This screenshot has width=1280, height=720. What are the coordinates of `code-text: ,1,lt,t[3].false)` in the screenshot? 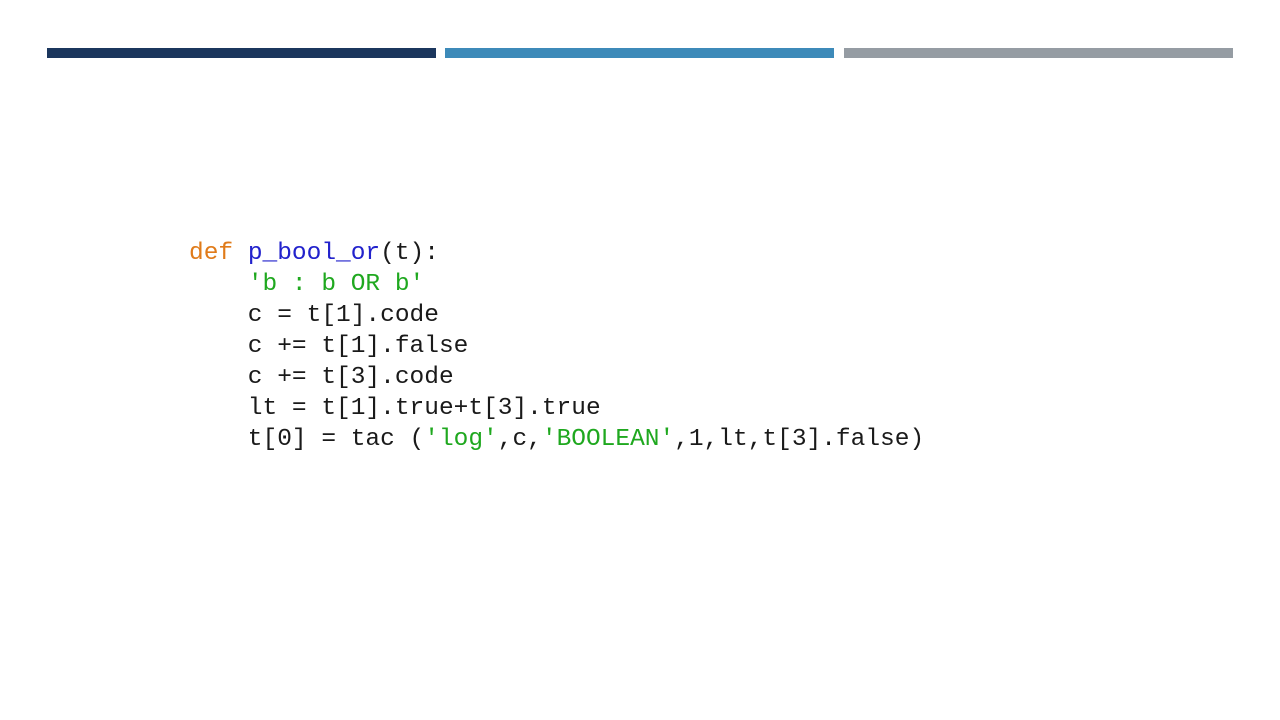 It's located at (799, 439).